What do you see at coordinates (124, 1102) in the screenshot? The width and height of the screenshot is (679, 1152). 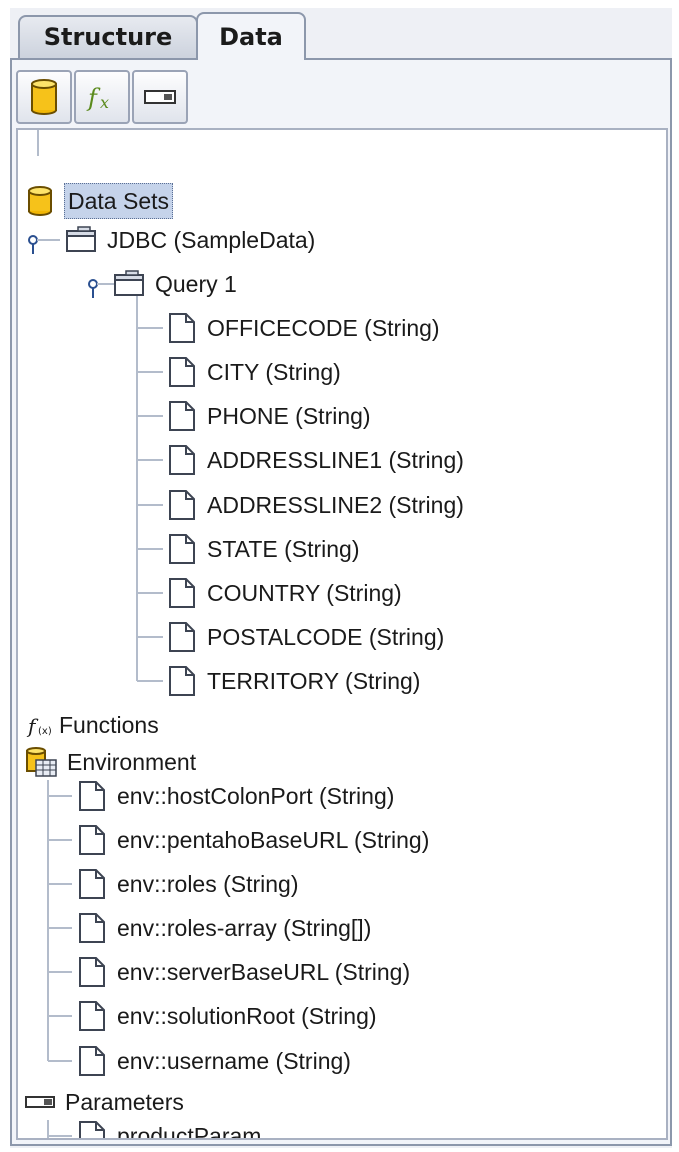 I see `tree-node-label: Parameters` at bounding box center [124, 1102].